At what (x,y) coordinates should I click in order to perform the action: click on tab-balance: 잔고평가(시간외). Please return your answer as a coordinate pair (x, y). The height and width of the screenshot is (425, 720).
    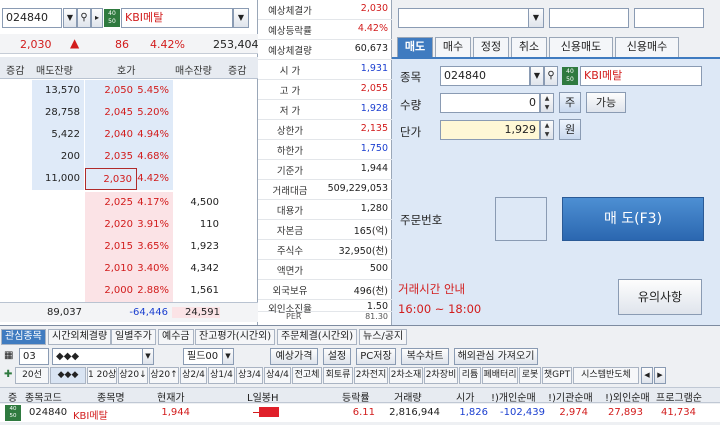
    Looking at the image, I should click on (235, 337).